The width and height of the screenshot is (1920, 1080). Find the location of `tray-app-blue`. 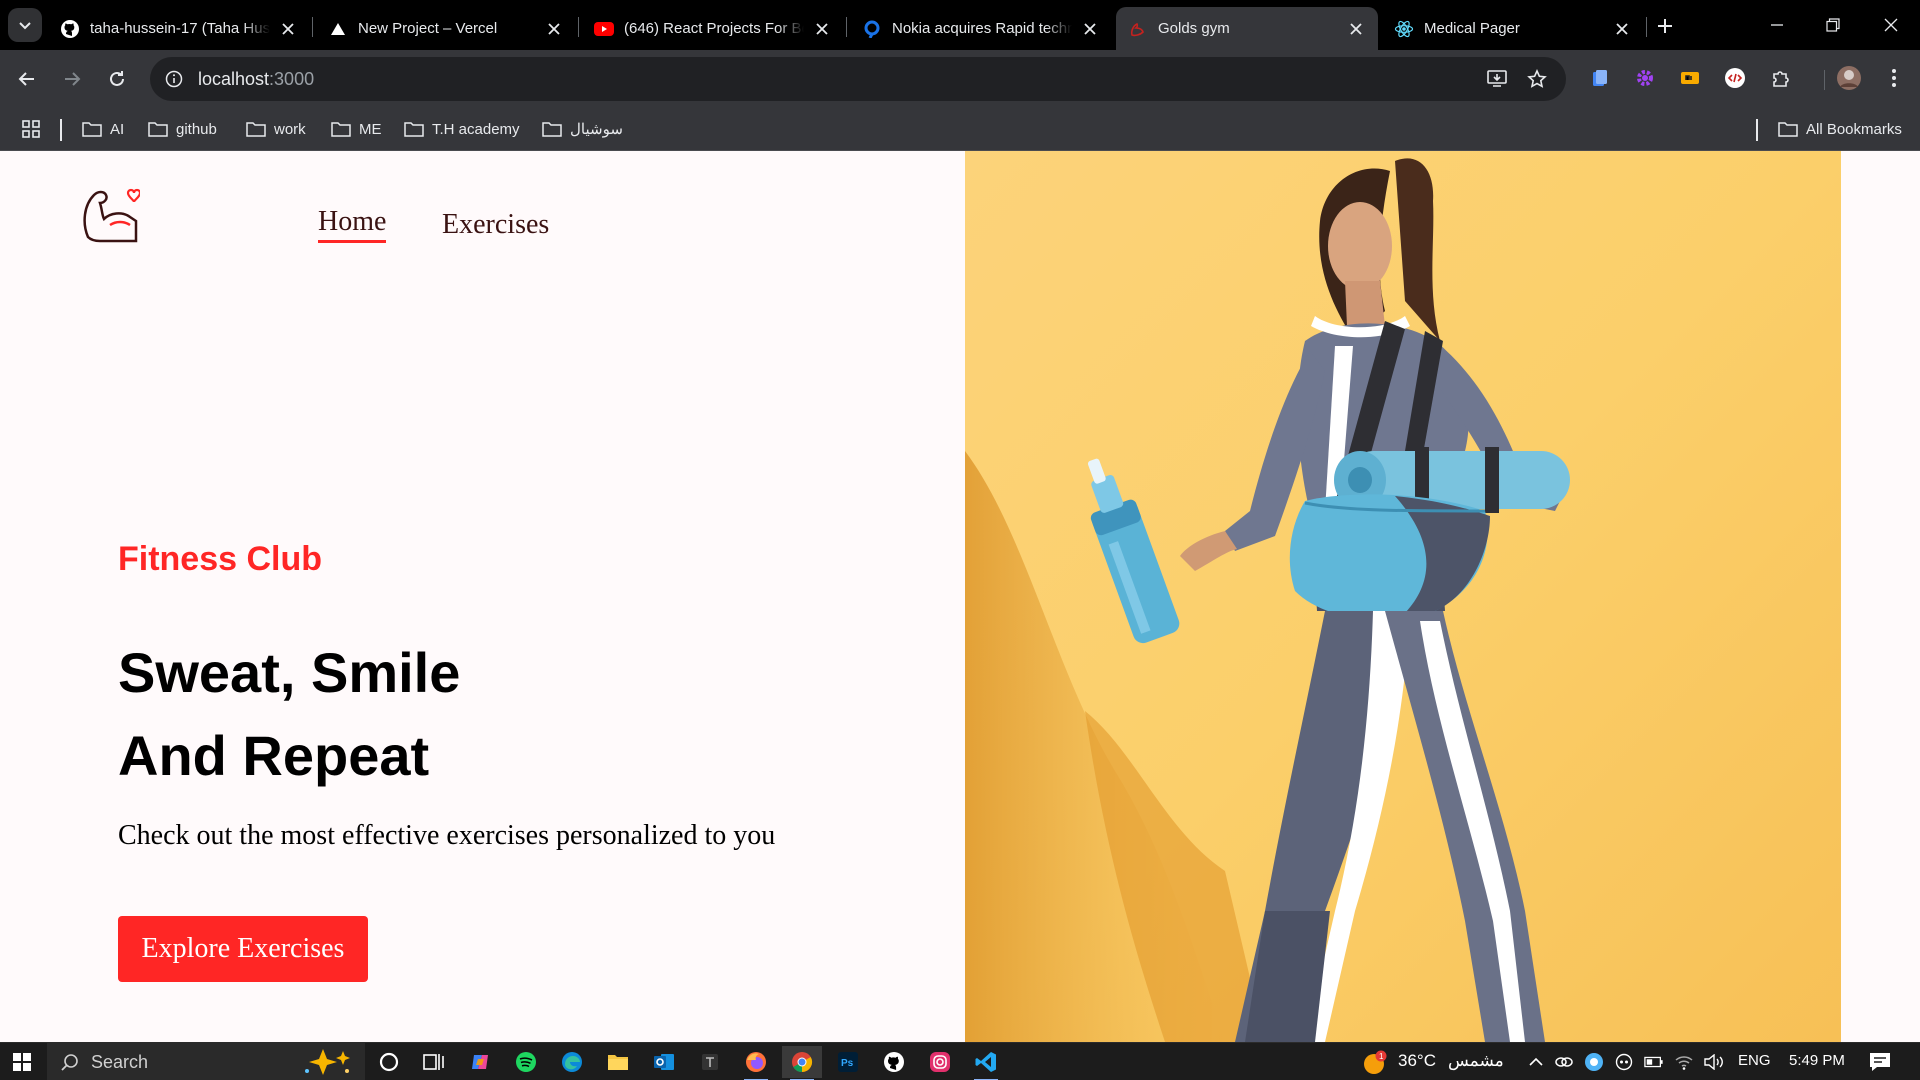

tray-app-blue is located at coordinates (1594, 1062).